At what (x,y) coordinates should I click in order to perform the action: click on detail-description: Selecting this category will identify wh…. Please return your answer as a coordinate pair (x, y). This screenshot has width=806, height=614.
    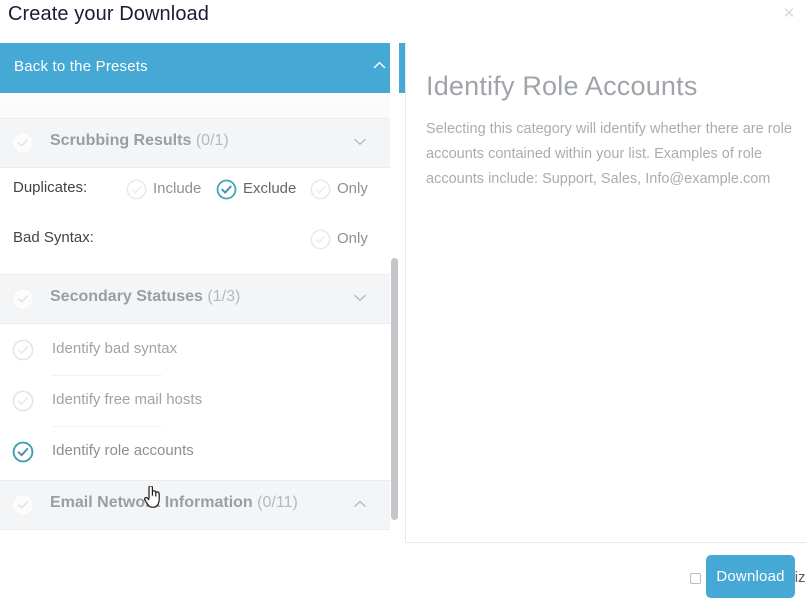
    Looking at the image, I should click on (609, 154).